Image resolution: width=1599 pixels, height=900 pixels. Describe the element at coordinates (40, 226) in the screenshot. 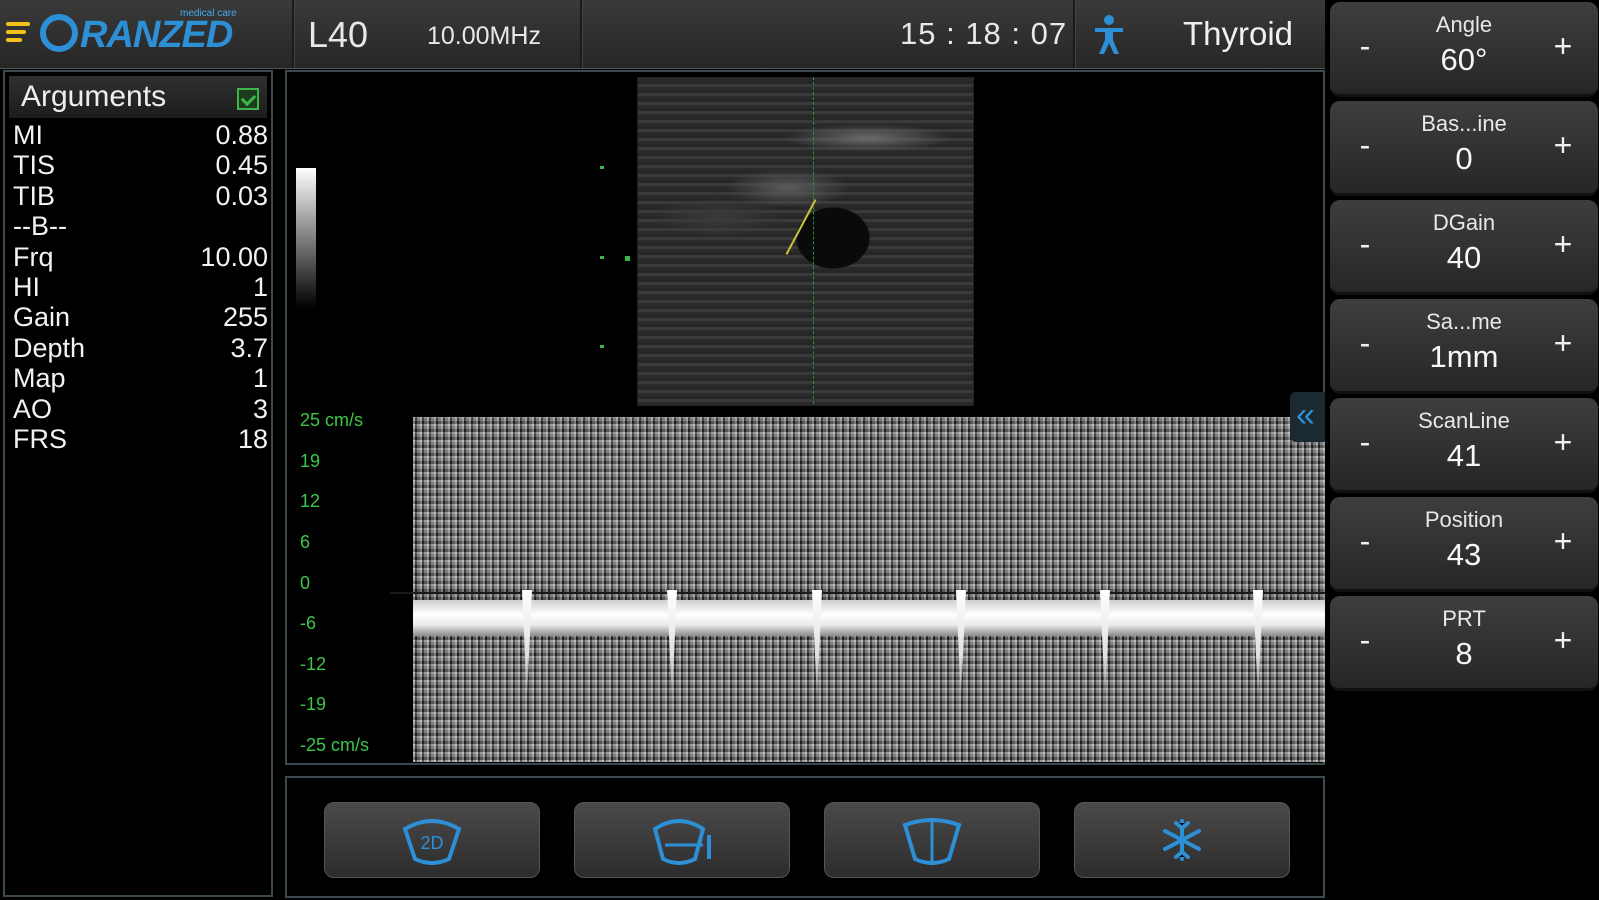

I see `argument-label: --B--` at that location.